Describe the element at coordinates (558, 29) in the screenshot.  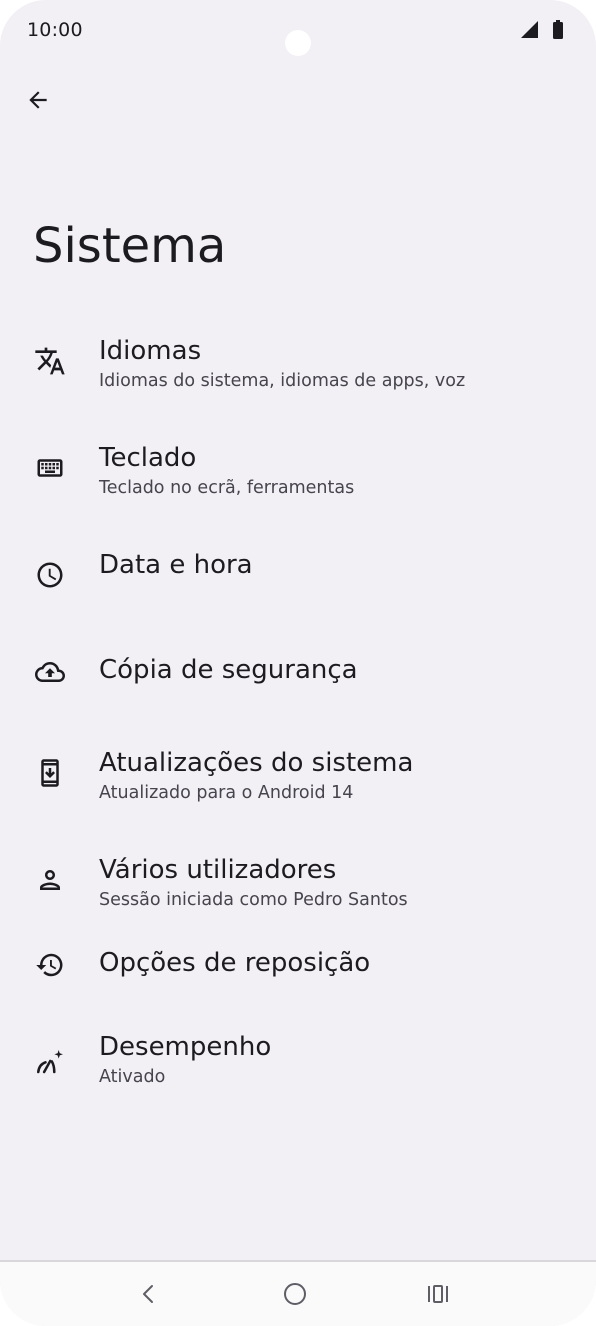
I see `battery-icon` at that location.